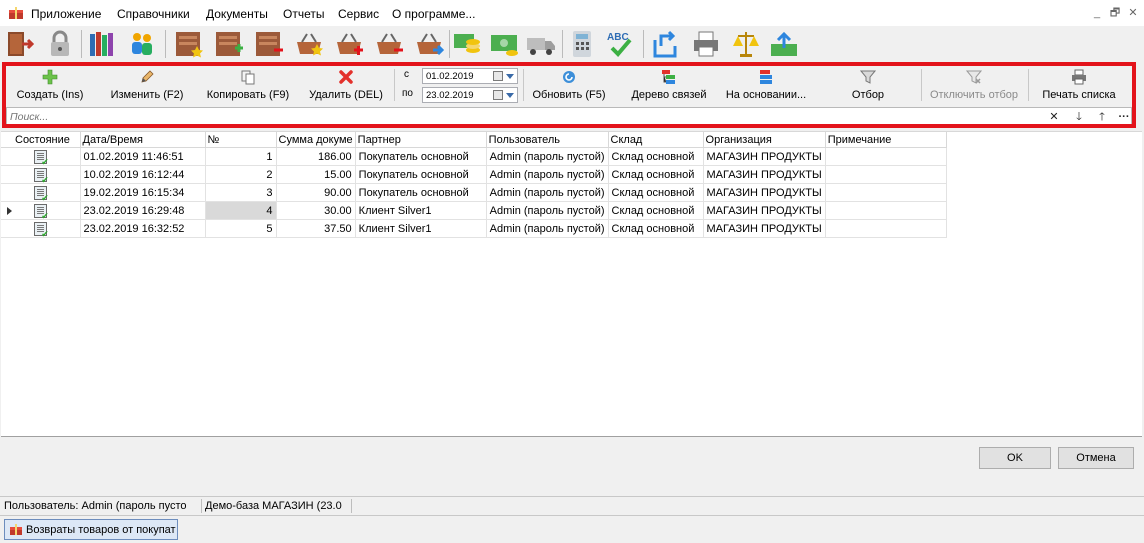  Describe the element at coordinates (547, 140) in the screenshot. I see `col-user: Пользователь` at that location.